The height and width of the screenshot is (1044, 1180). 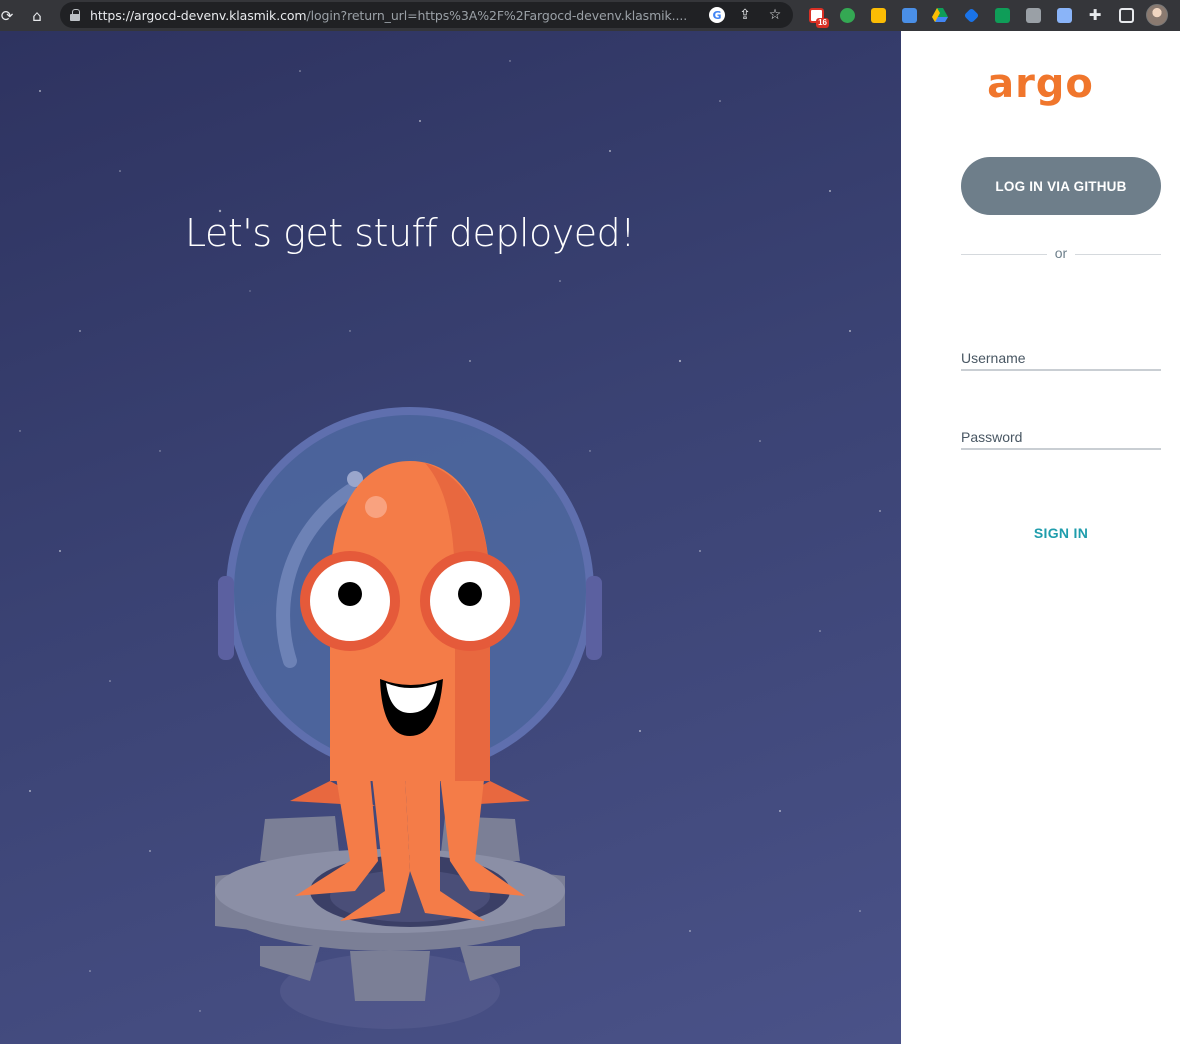 I want to click on extension-window-icon, so click(x=1064, y=15).